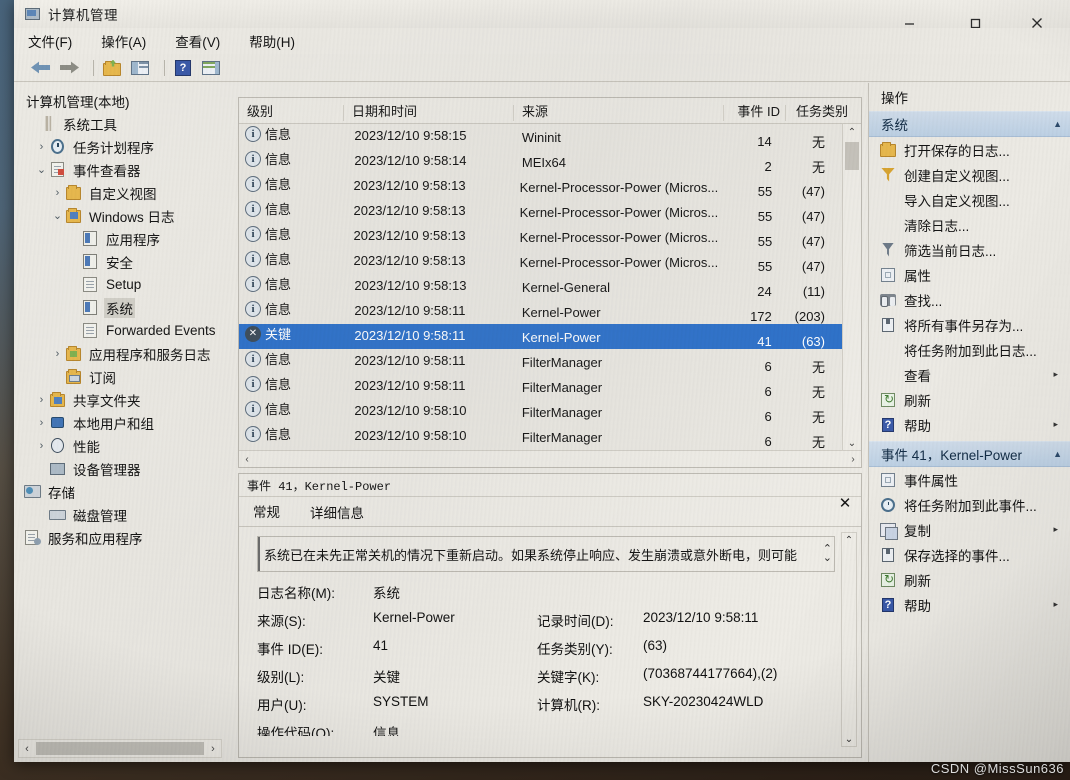 Image resolution: width=1070 pixels, height=780 pixels. Describe the element at coordinates (969, 274) in the screenshot. I see `action-properties: 属性` at that location.